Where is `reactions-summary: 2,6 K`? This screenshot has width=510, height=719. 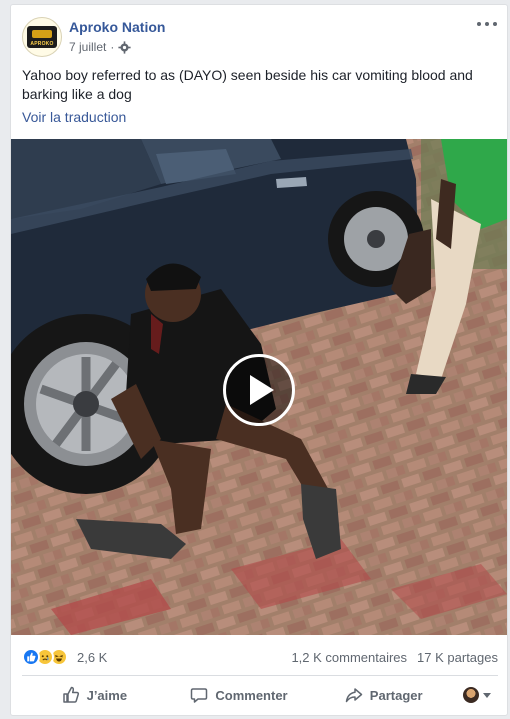 reactions-summary: 2,6 K is located at coordinates (64, 657).